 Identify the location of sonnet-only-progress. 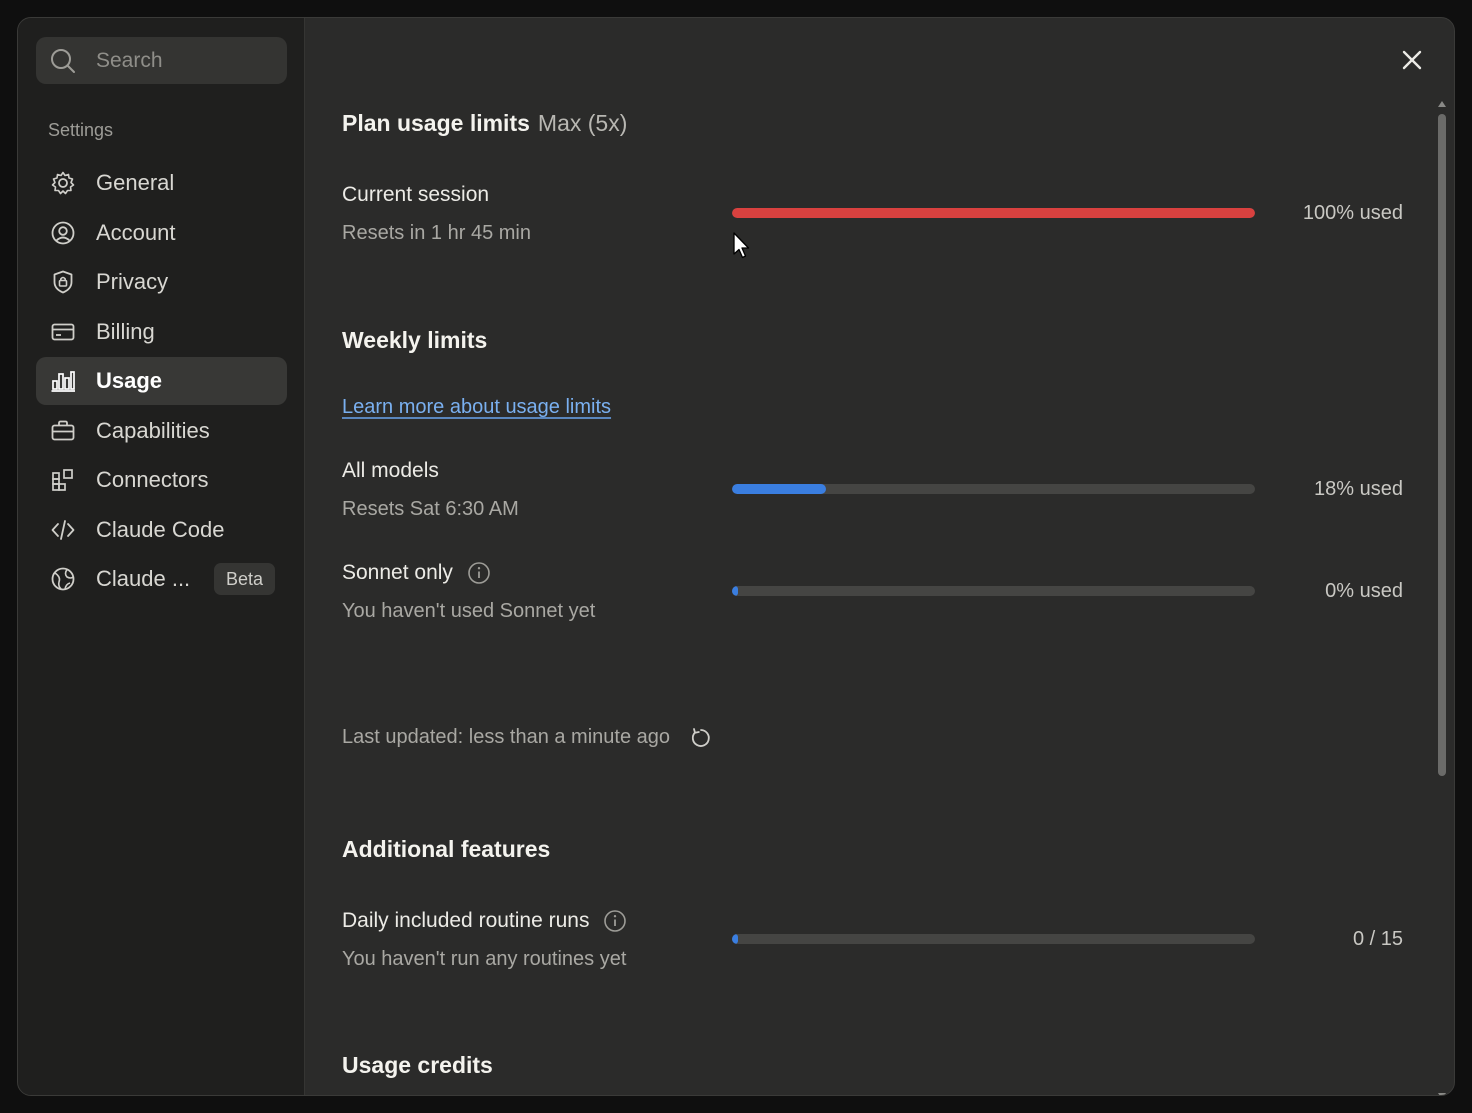
(993, 591).